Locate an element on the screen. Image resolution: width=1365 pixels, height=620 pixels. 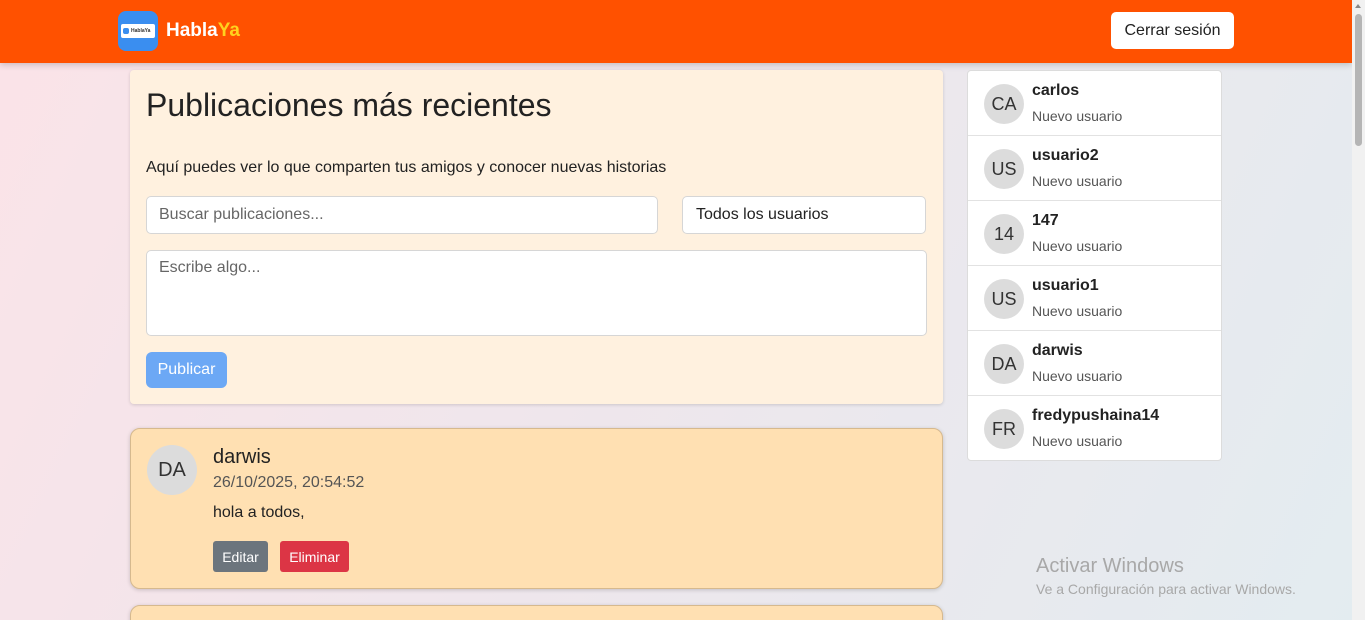
user-filter-select: Todos los usuarios is located at coordinates (804, 215).